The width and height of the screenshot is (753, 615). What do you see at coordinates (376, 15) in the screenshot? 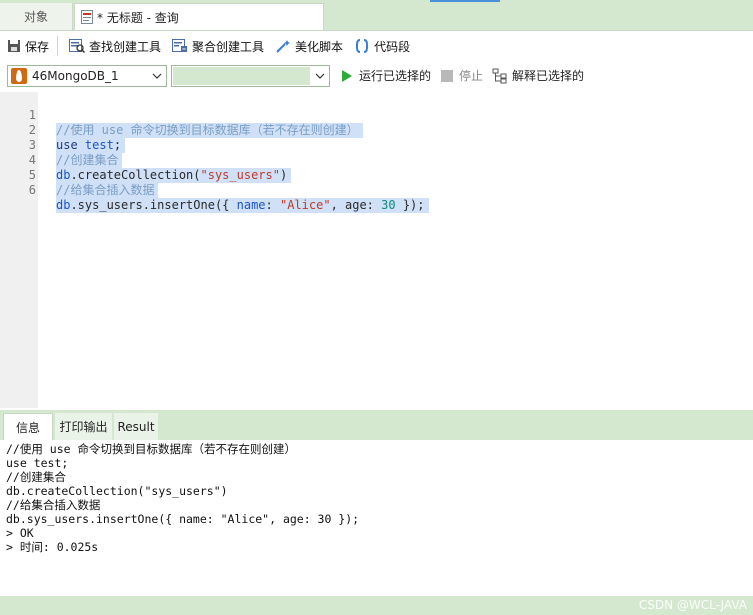
I see `document-tab-strip: 对象 * 无标题 - 查询` at bounding box center [376, 15].